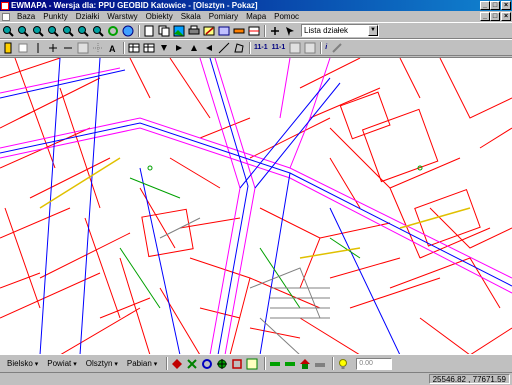 This screenshot has width=512, height=385. What do you see at coordinates (23, 48) in the screenshot?
I see `layer-icon` at bounding box center [23, 48].